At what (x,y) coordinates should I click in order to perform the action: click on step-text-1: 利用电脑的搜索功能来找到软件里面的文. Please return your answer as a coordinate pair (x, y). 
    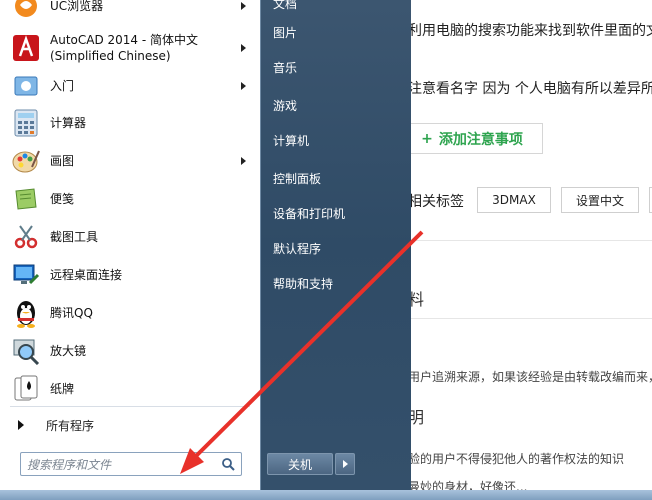
    Looking at the image, I should click on (530, 31).